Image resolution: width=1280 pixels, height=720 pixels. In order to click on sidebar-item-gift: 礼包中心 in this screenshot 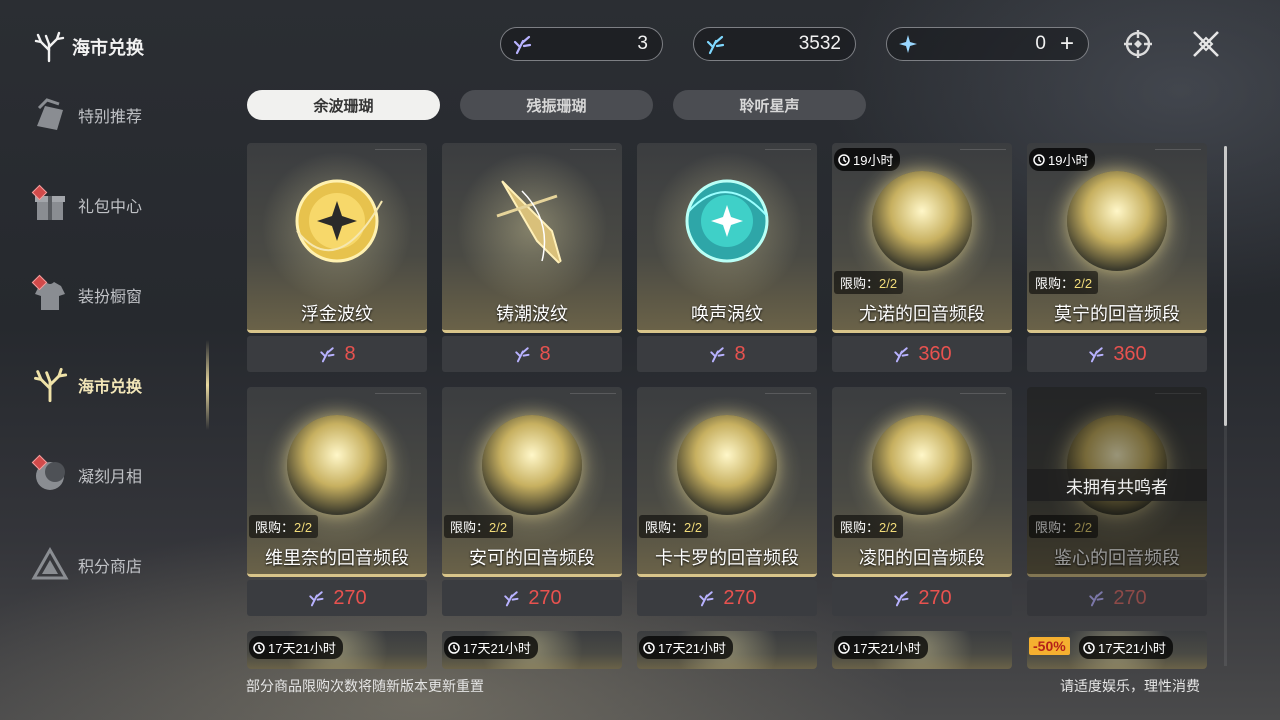, I will do `click(115, 205)`.